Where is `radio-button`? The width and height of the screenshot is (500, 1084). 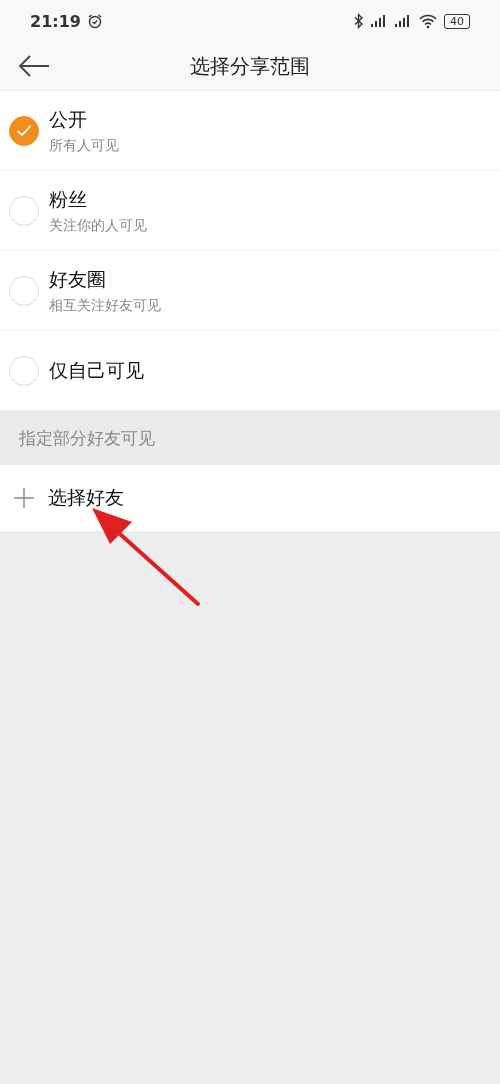
radio-button is located at coordinates (24, 130).